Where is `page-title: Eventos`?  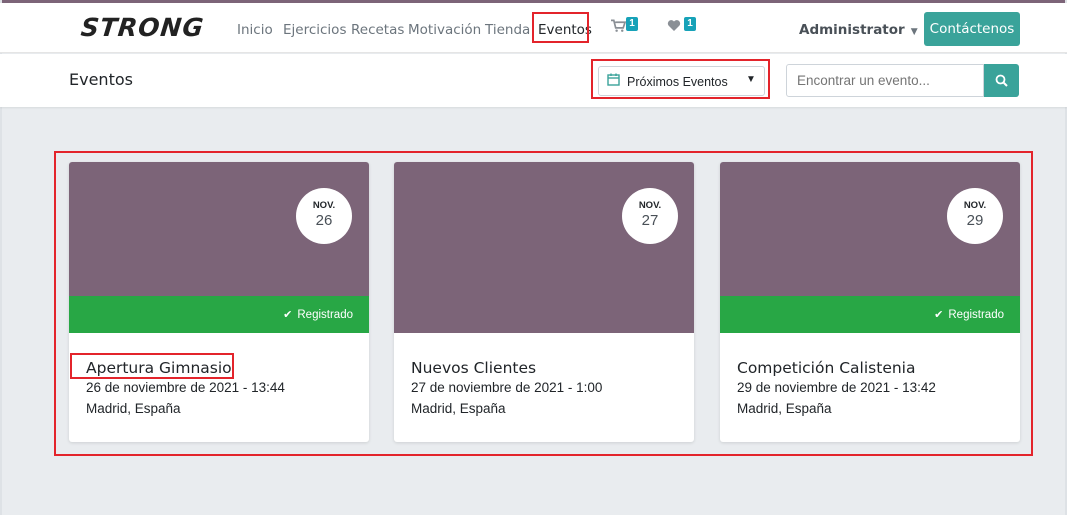
page-title: Eventos is located at coordinates (101, 79).